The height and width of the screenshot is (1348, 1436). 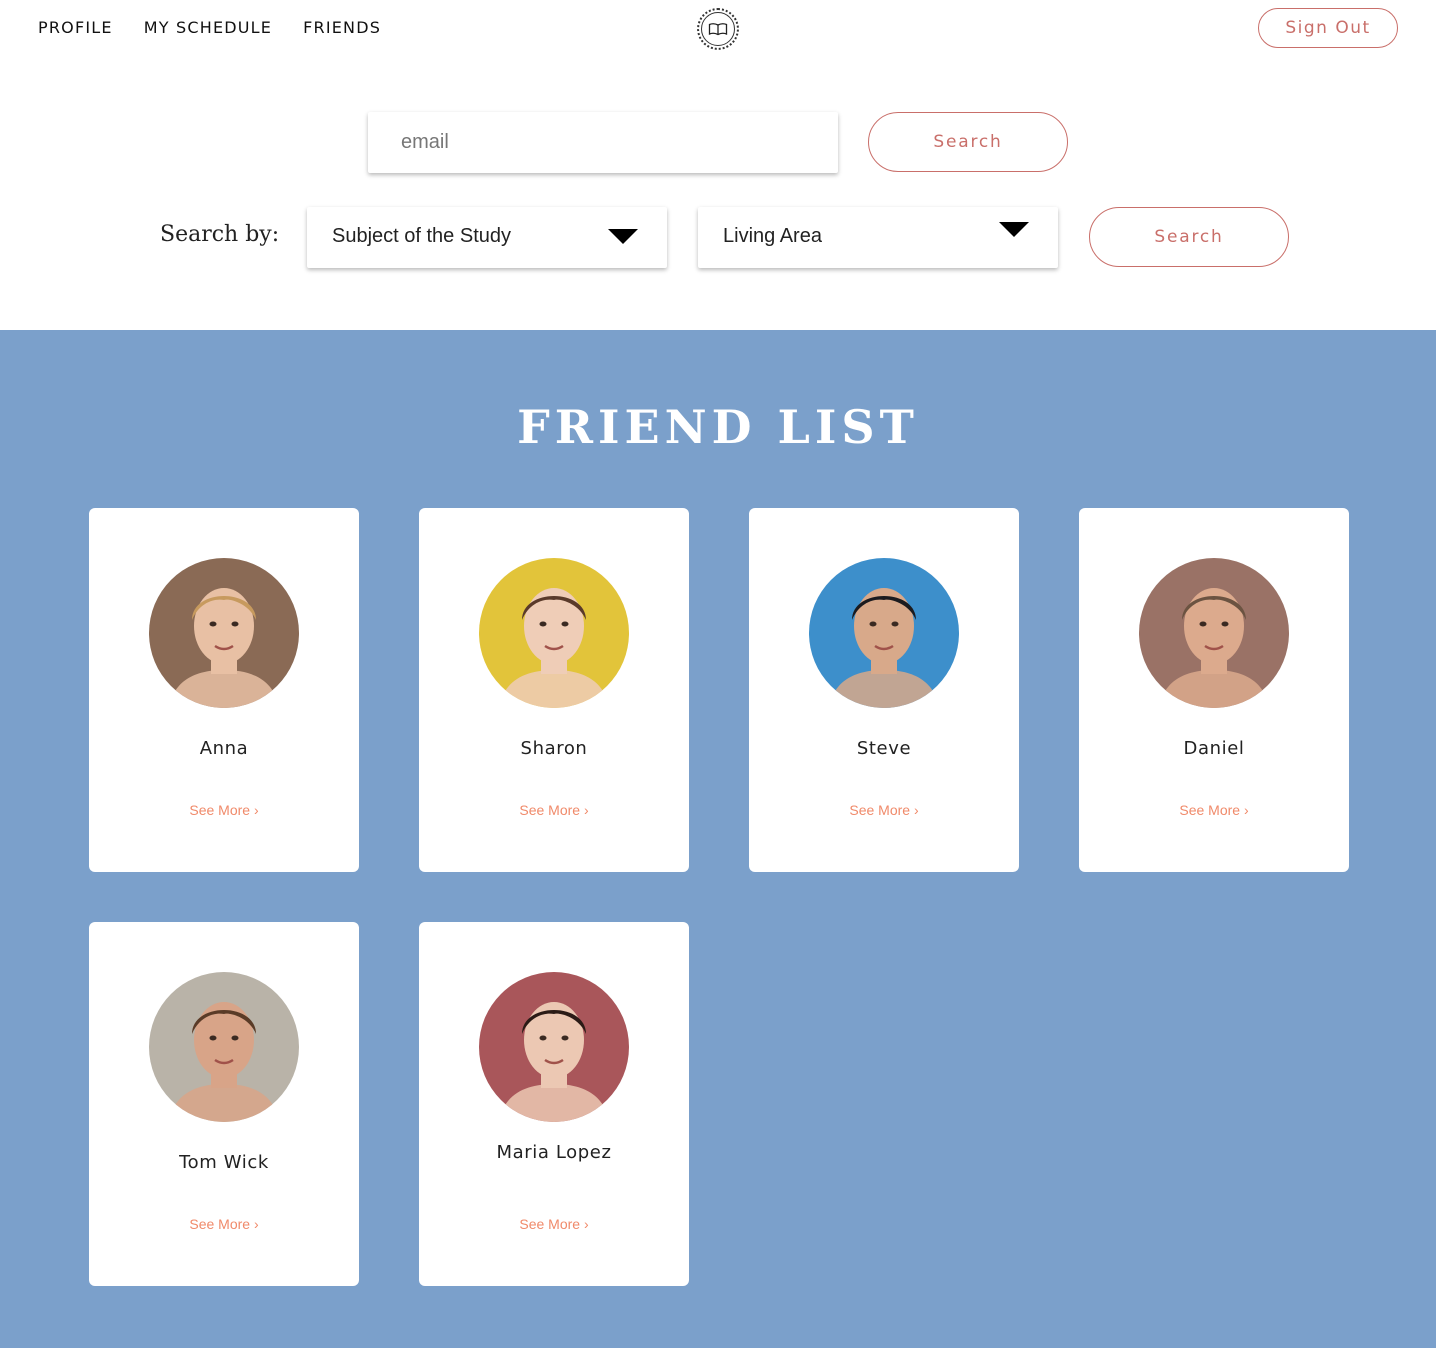 I want to click on email-input, so click(x=603, y=142).